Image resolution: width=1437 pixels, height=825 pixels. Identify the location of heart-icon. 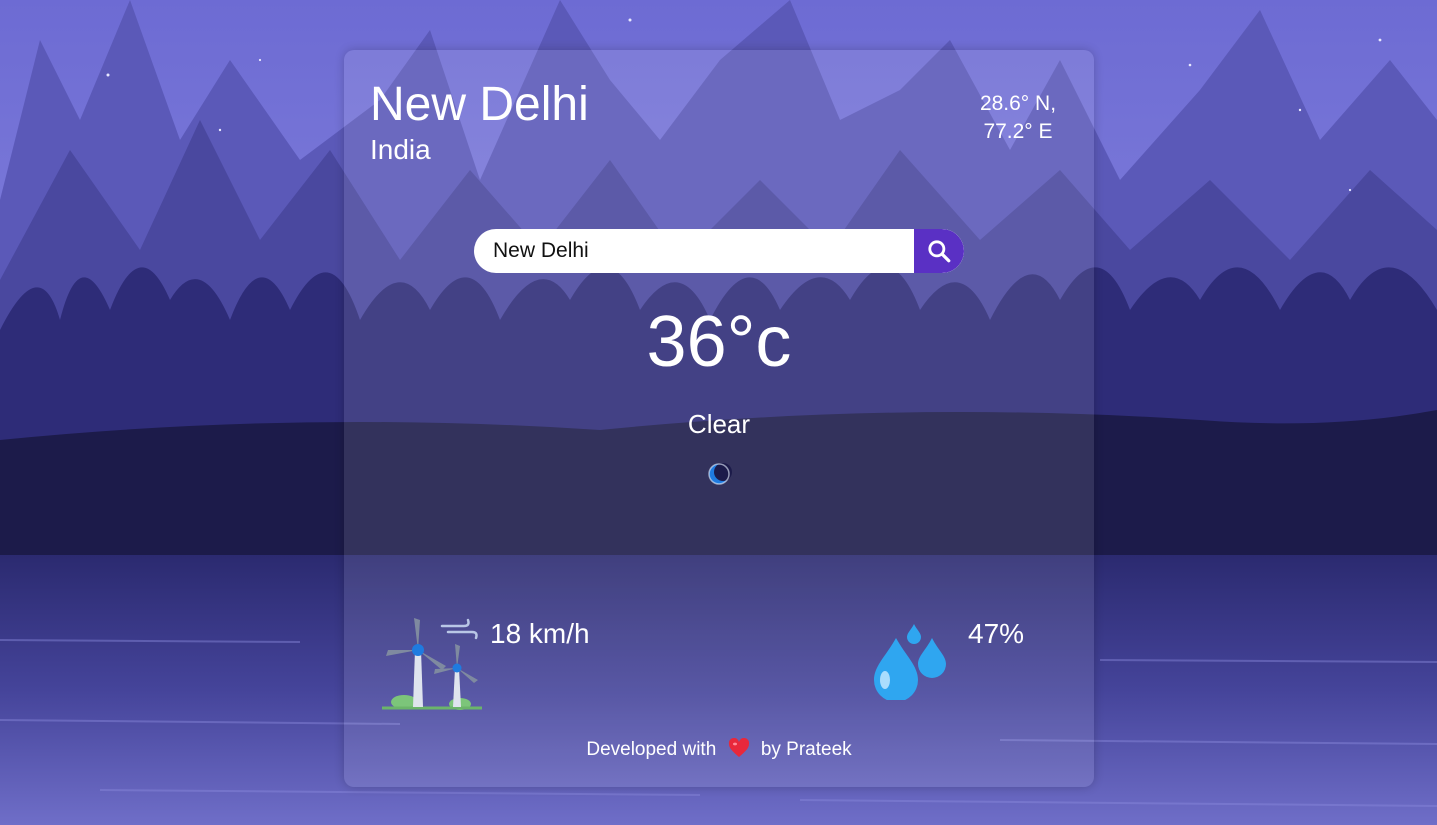
(738, 747).